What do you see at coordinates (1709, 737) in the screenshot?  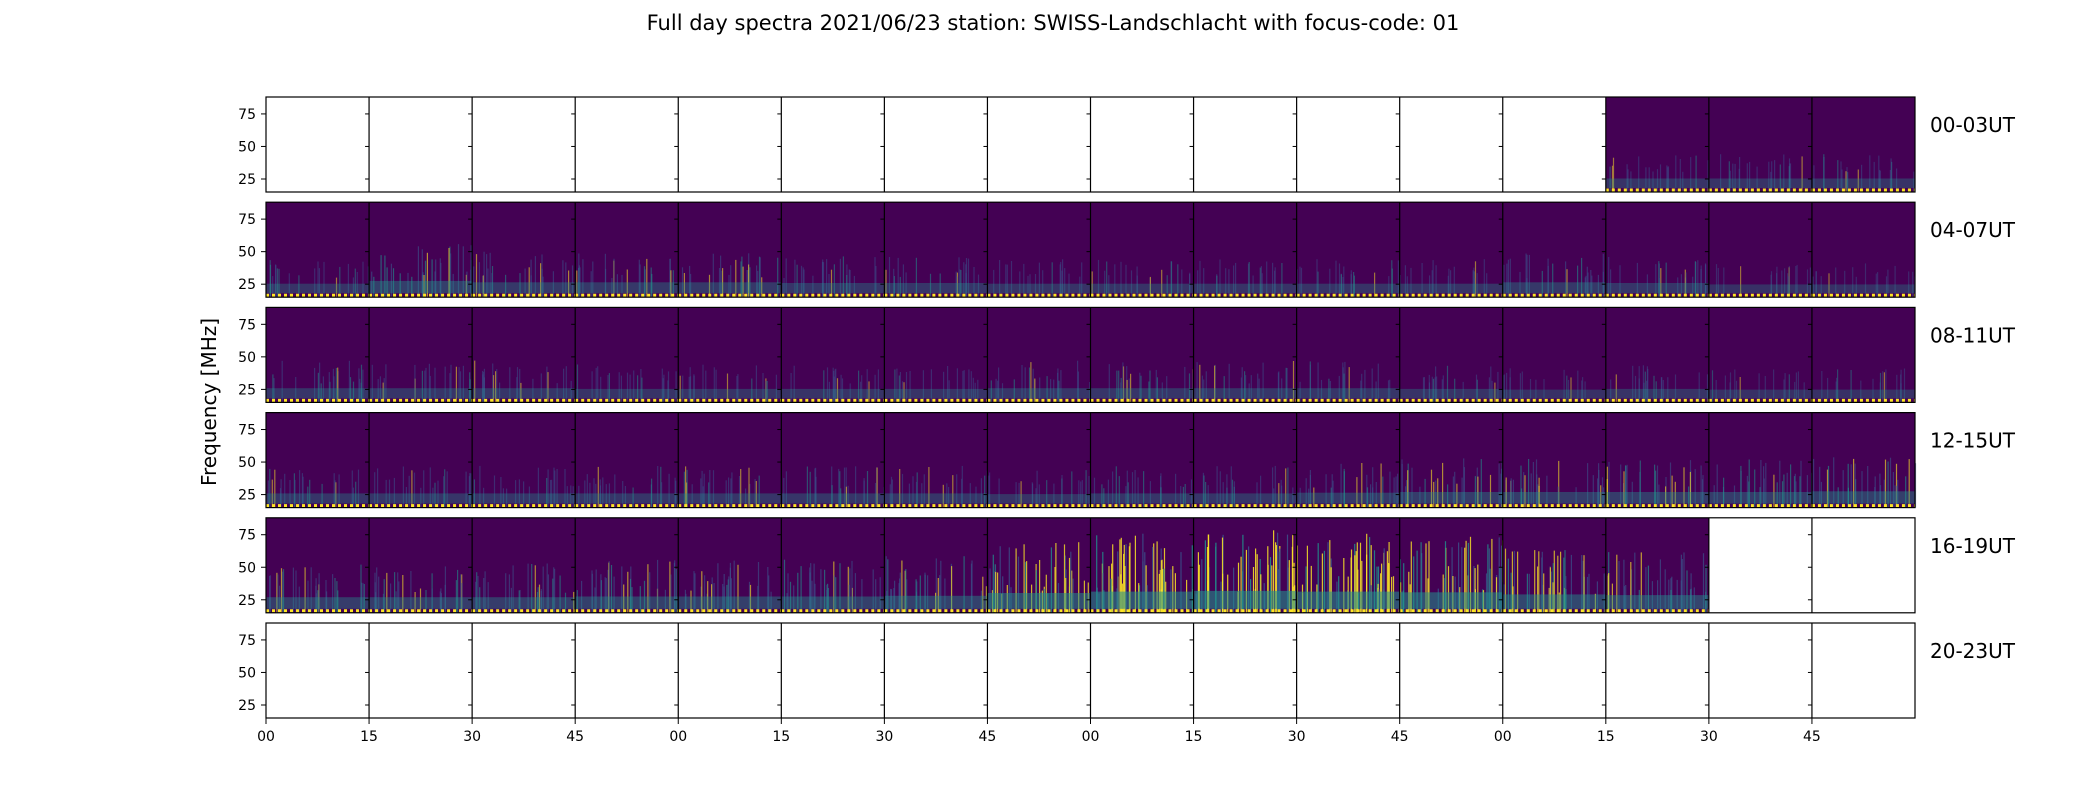 I see `x-tick-label: 30` at bounding box center [1709, 737].